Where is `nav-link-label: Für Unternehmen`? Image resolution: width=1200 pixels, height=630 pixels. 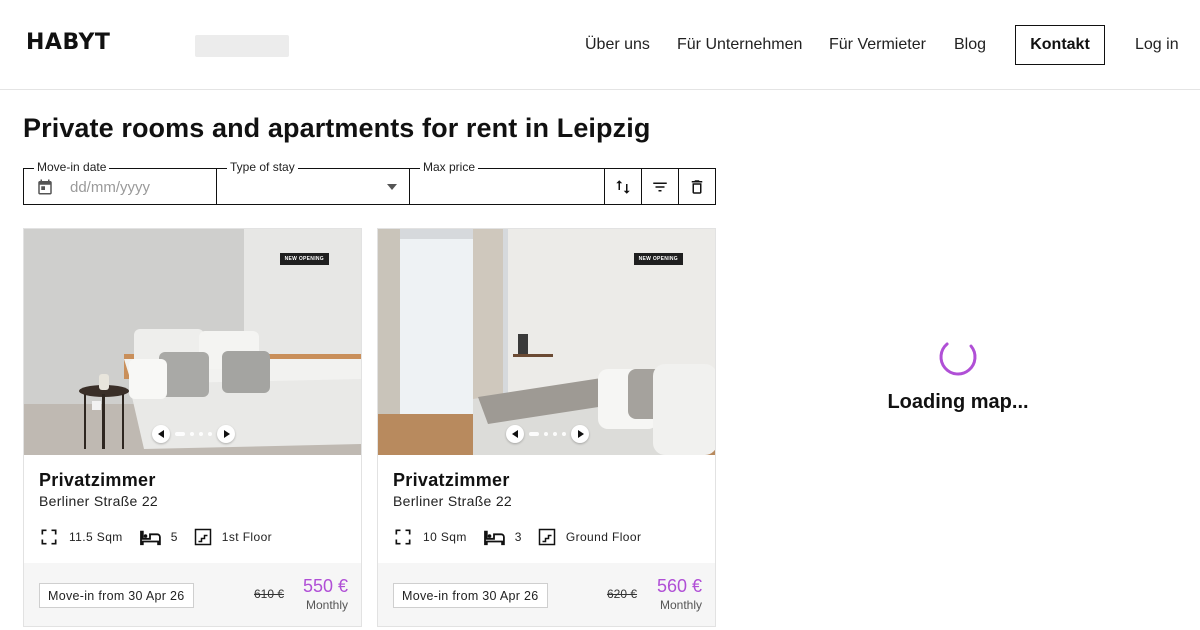
nav-link-label: Für Unternehmen is located at coordinates (739, 45).